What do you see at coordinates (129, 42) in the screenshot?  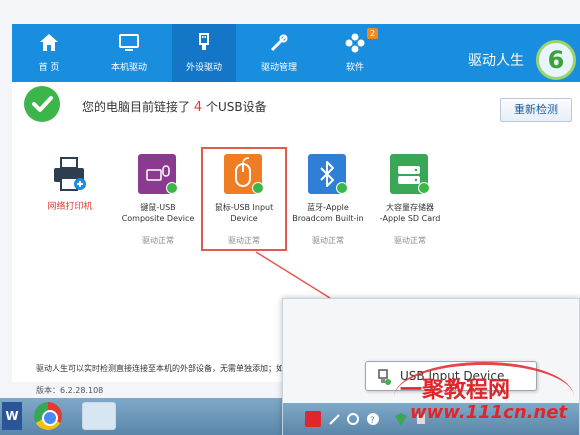 I see `monitor-icon` at bounding box center [129, 42].